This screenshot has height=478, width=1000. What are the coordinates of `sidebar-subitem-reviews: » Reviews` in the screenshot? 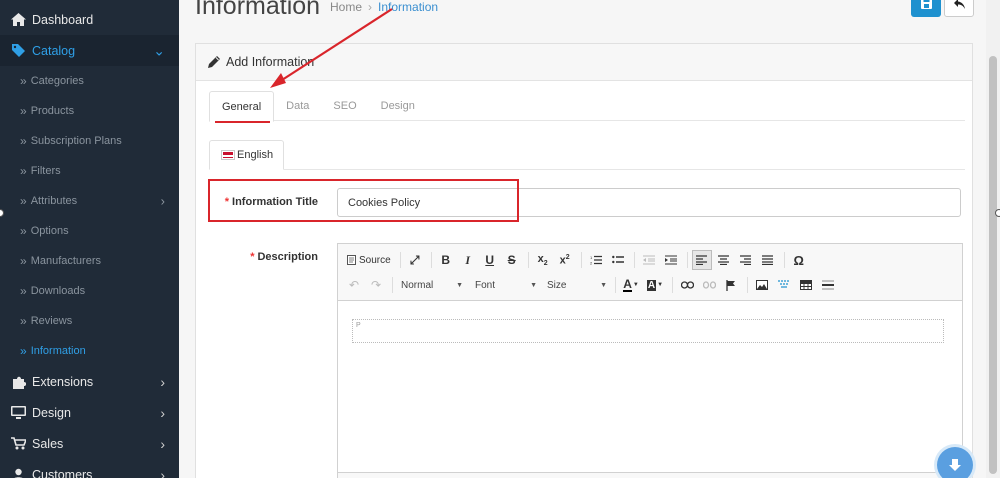 It's located at (89, 321).